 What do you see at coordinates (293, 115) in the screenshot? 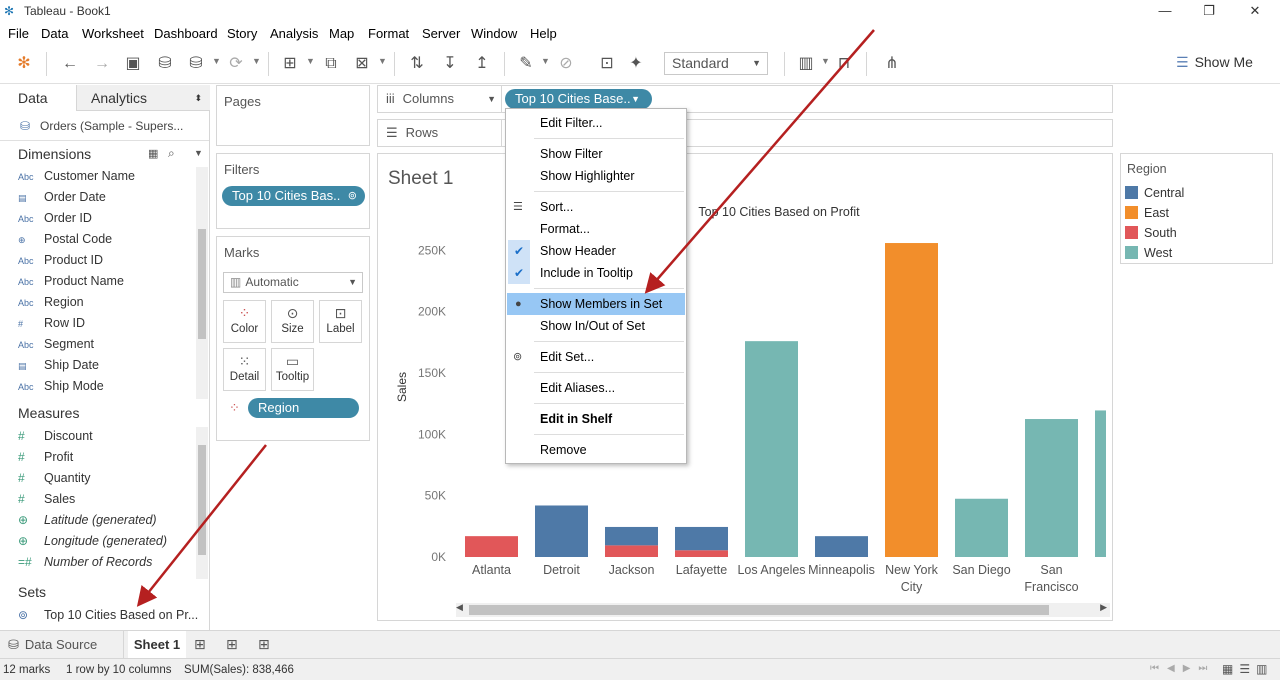
I see `pages-card: Pages` at bounding box center [293, 115].